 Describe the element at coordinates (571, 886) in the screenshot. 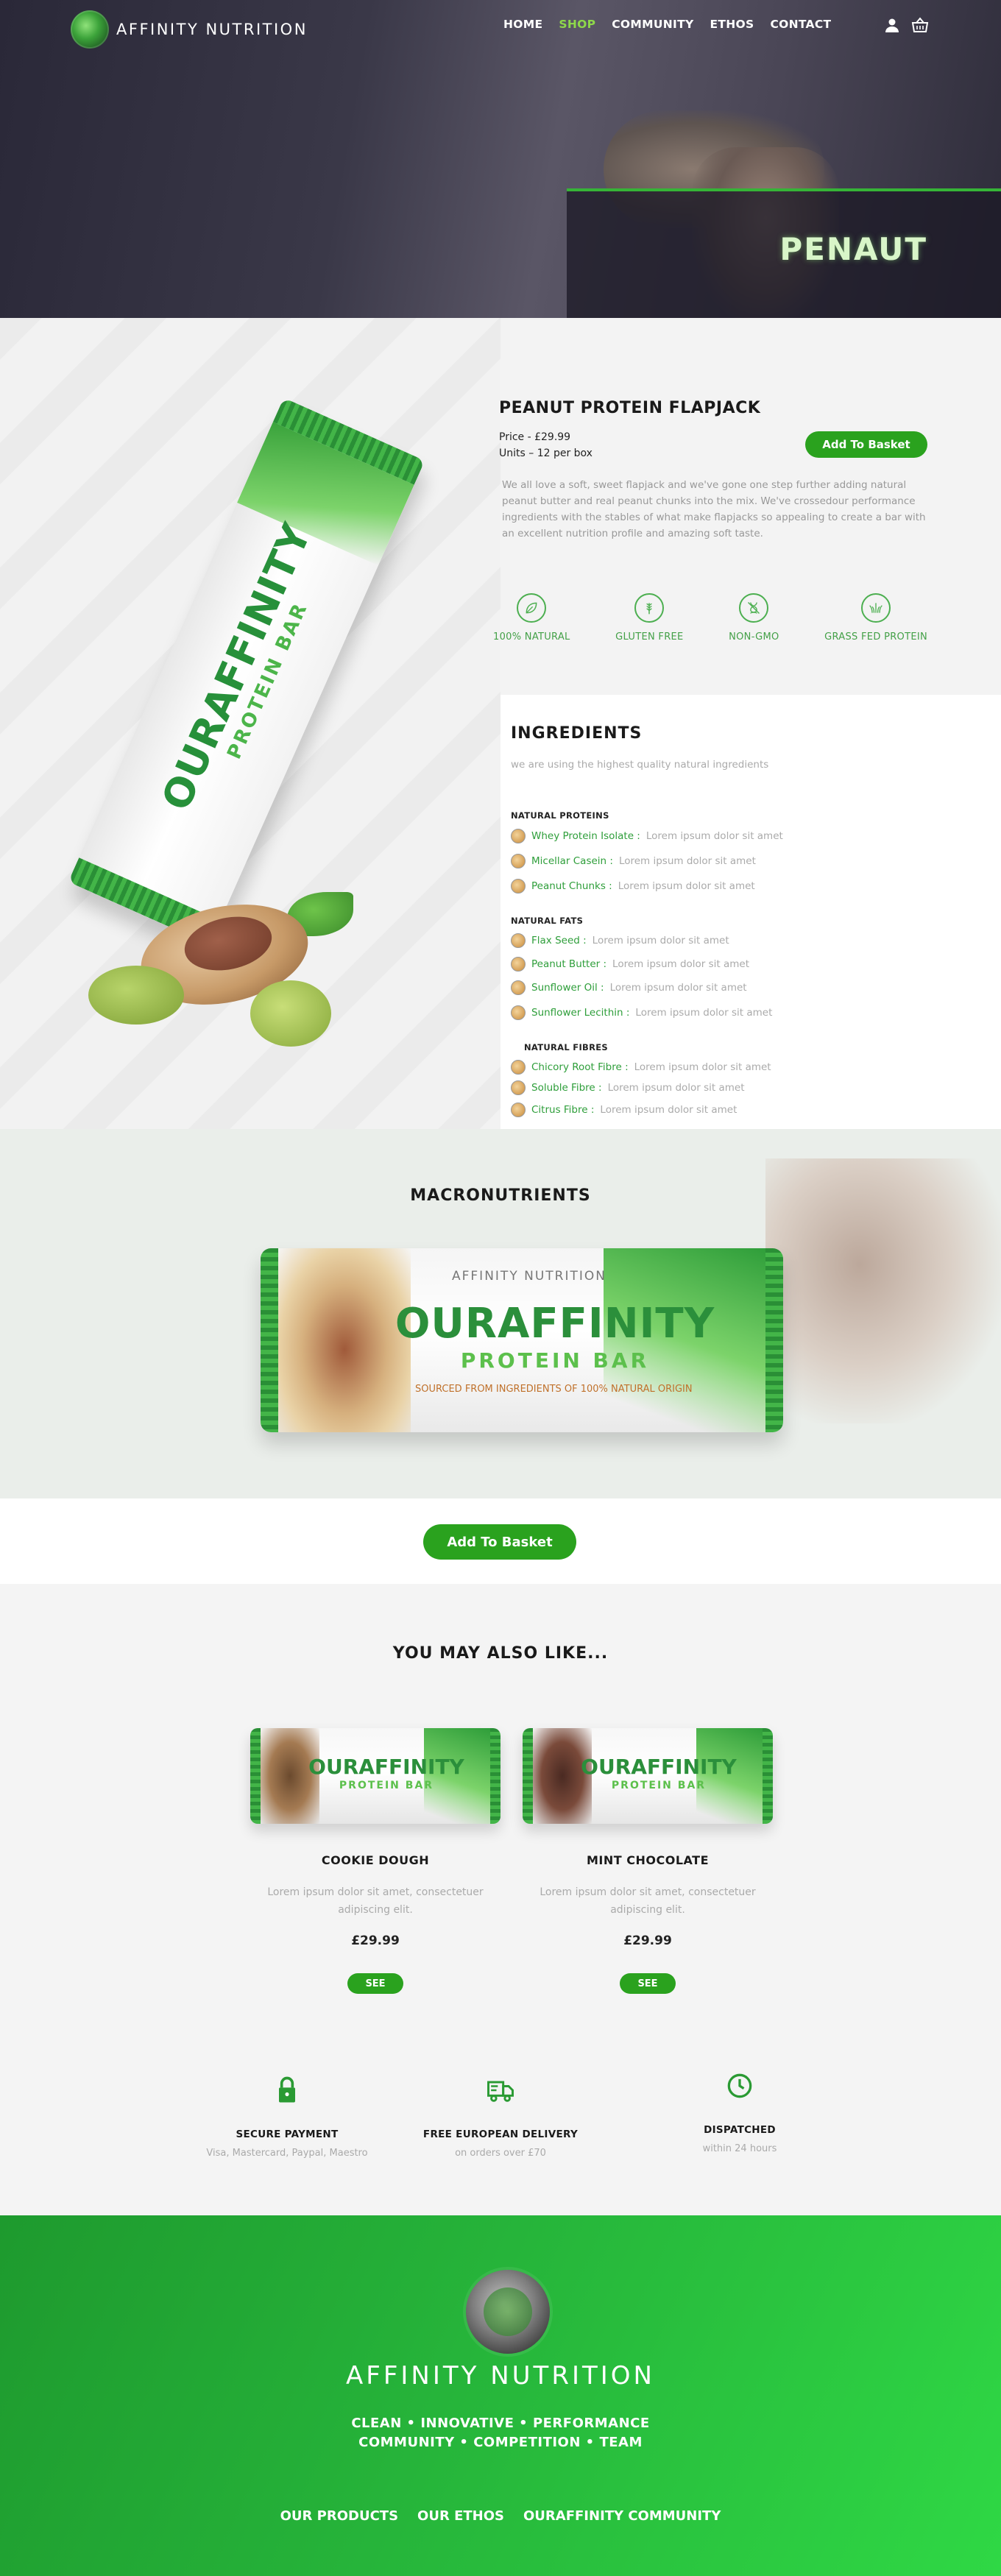

I see `ingredient-name: Peanut Chunks :` at that location.